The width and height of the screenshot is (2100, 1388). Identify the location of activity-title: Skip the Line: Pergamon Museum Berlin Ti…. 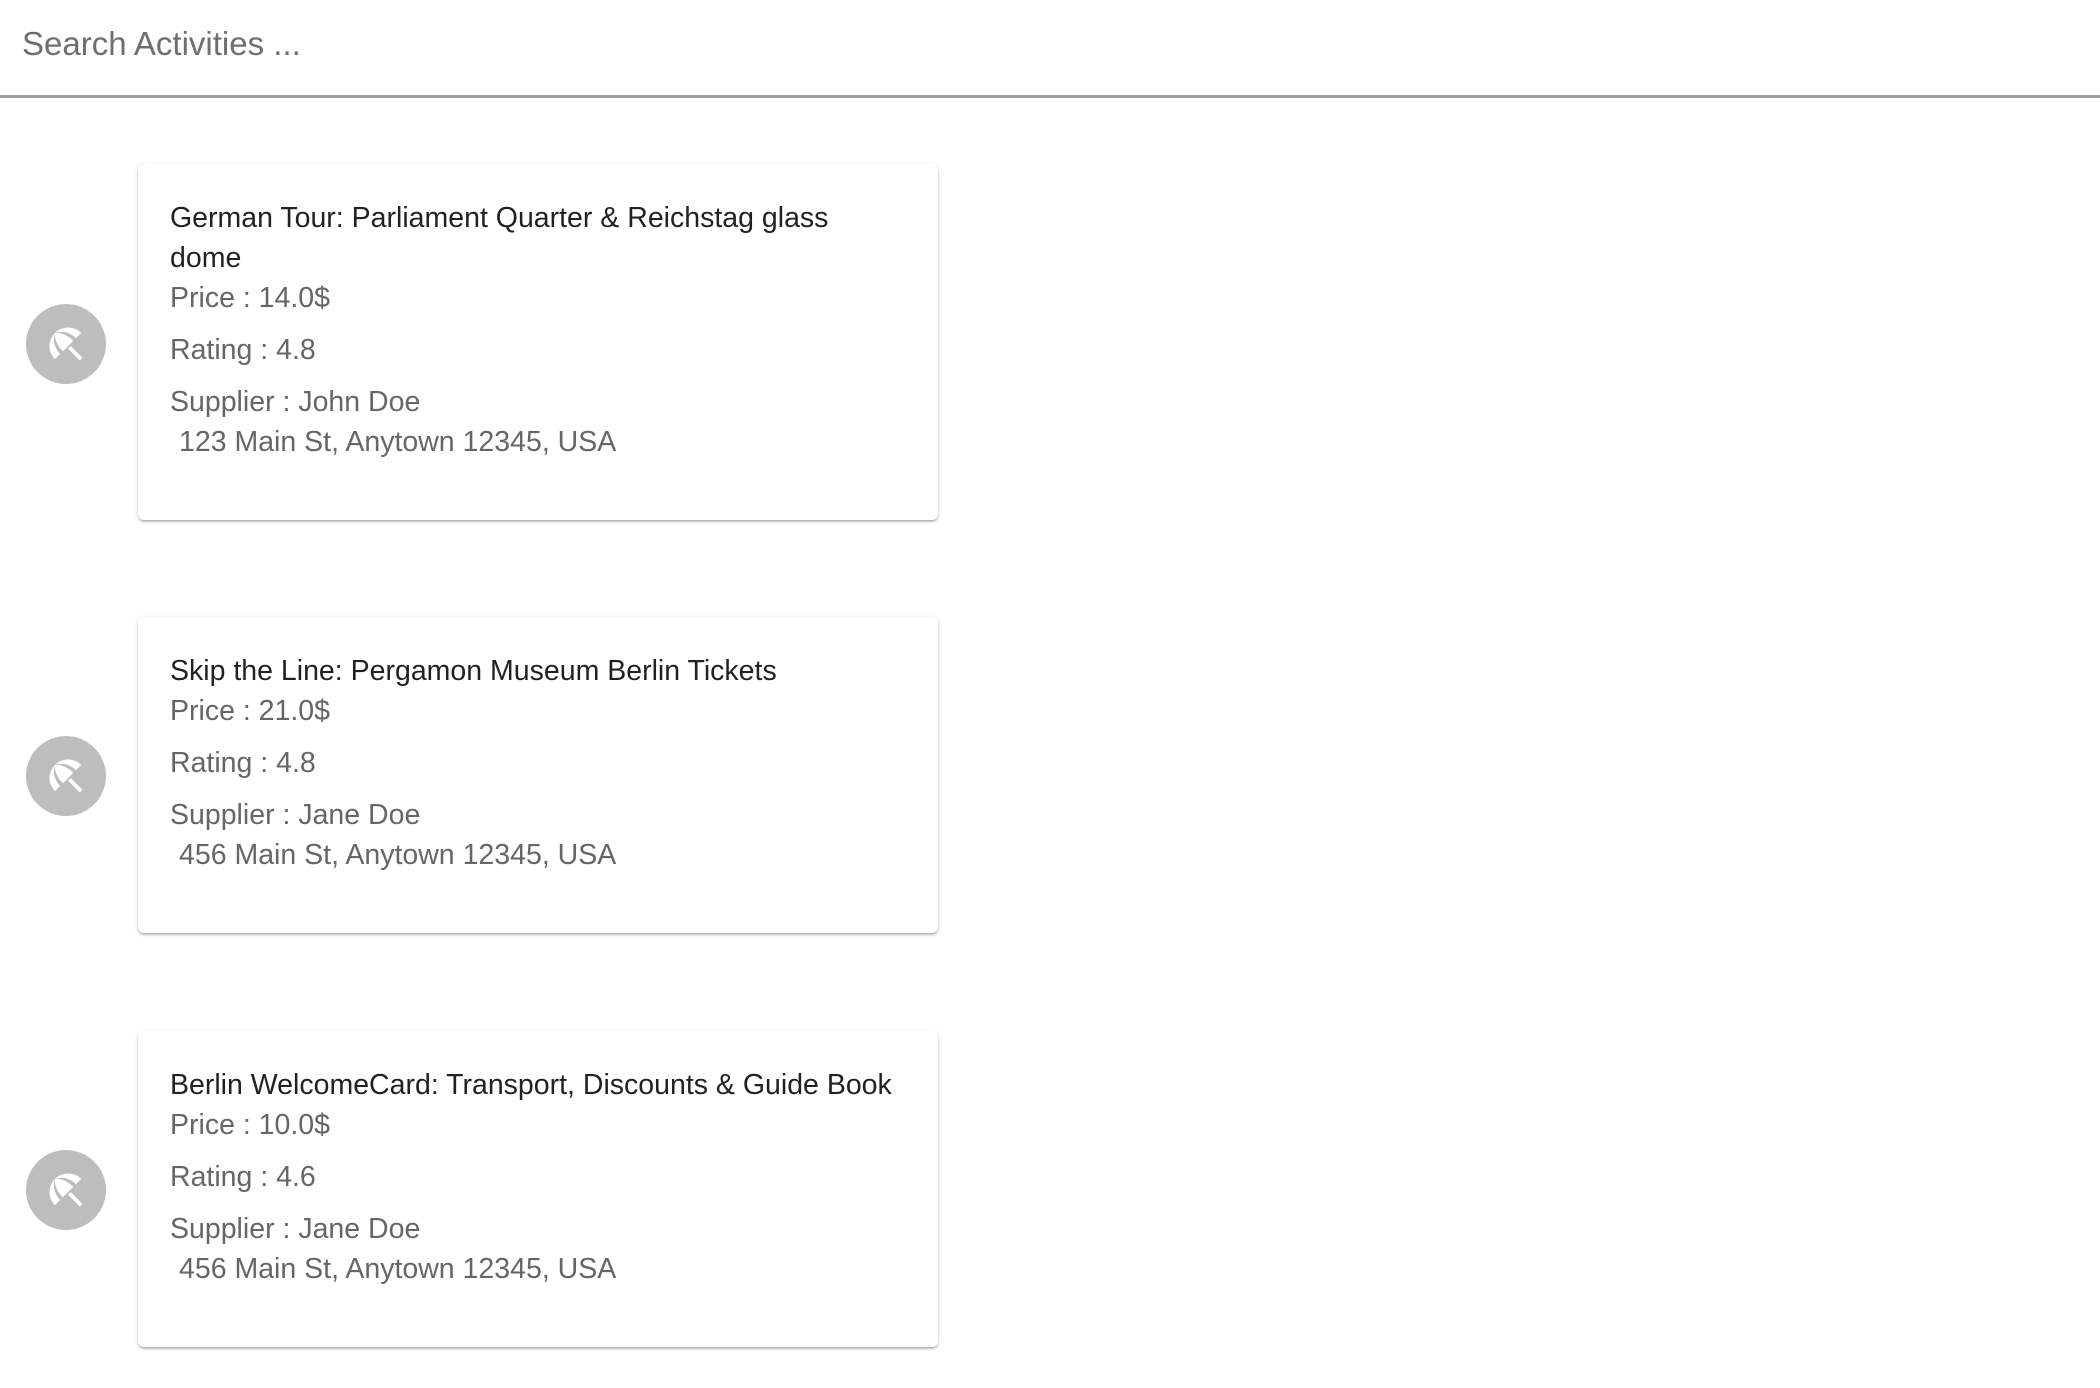
(473, 671).